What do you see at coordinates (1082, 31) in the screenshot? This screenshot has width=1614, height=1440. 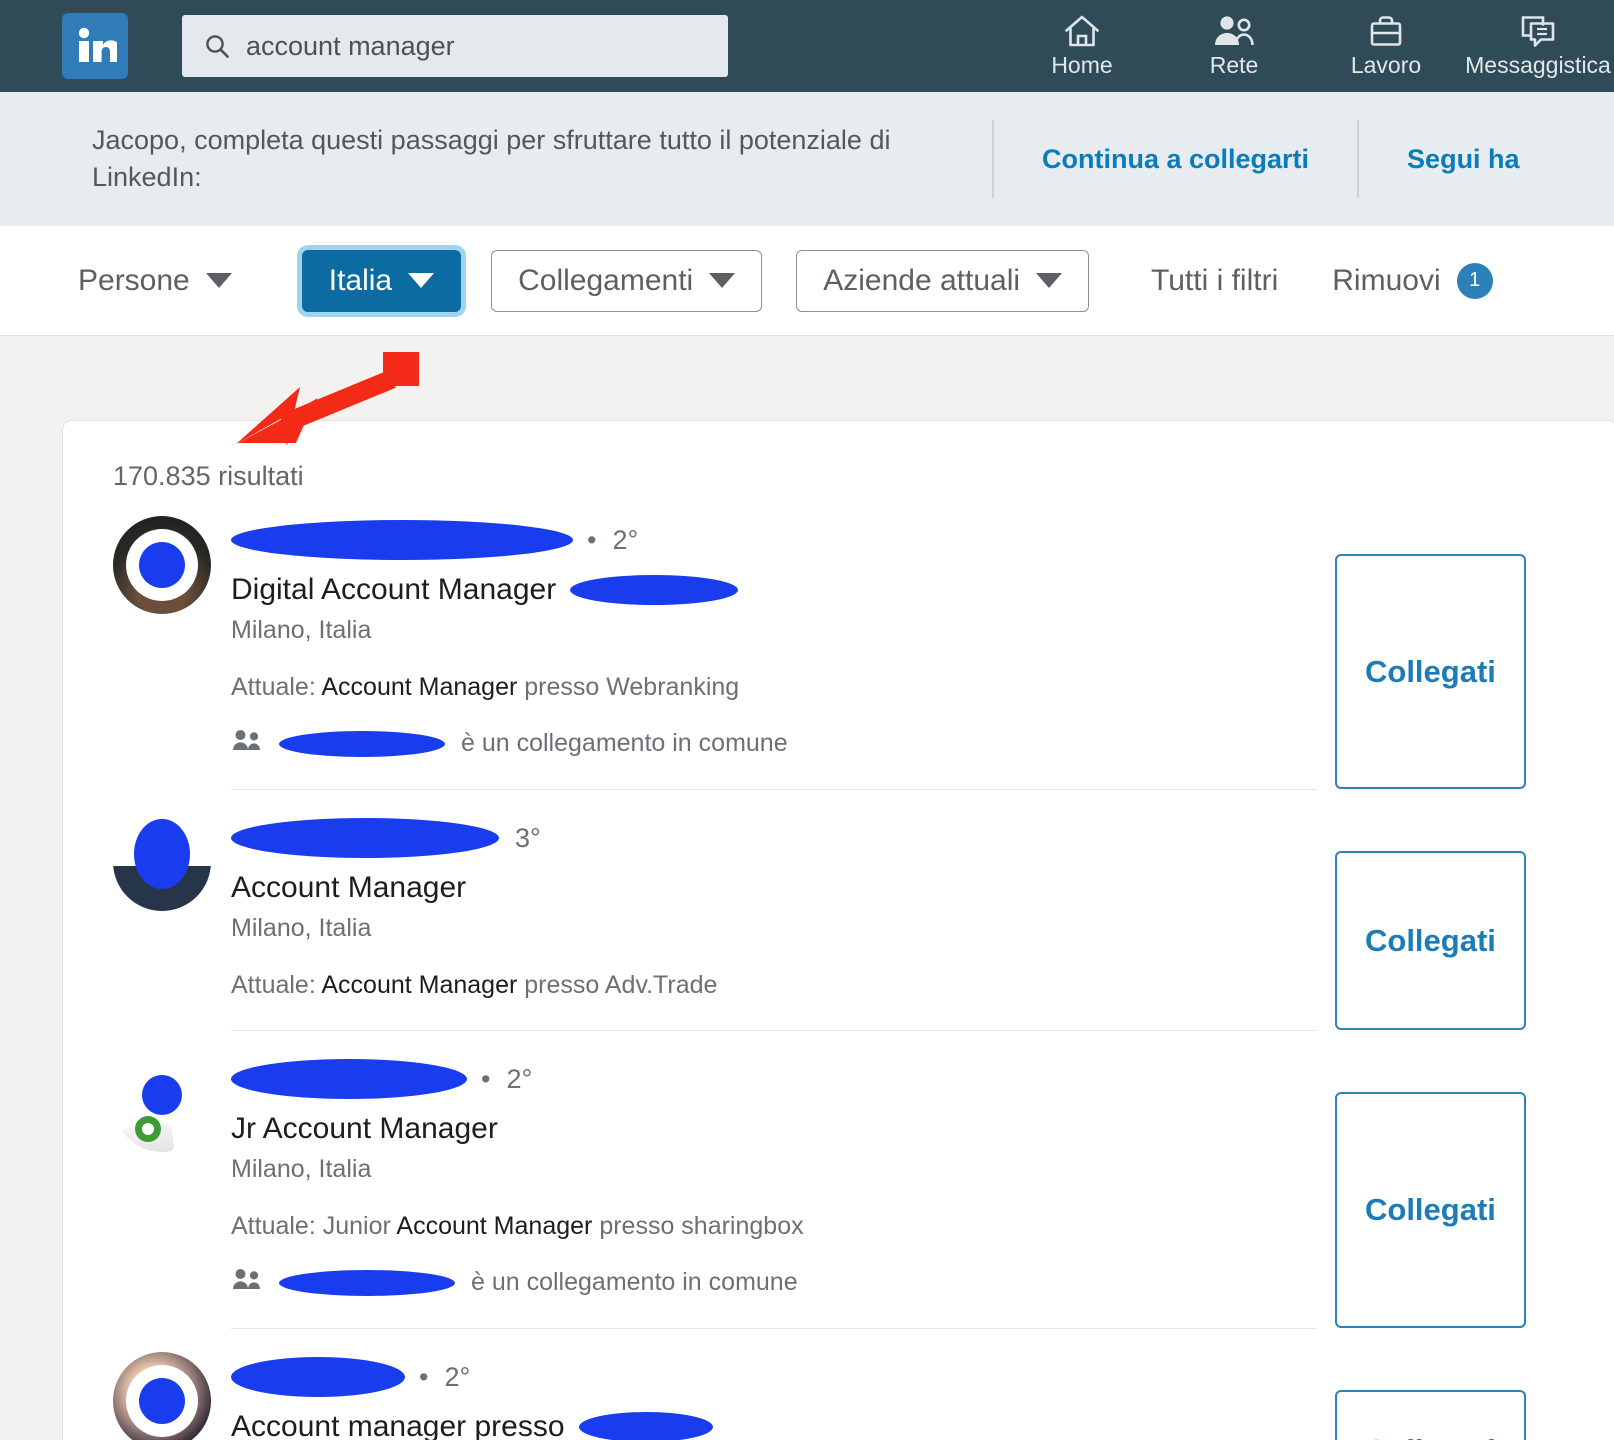 I see `home-icon` at bounding box center [1082, 31].